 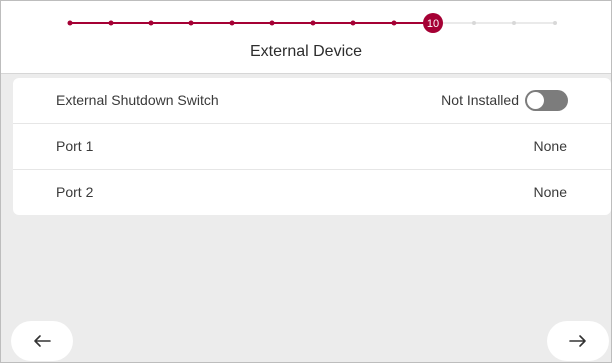 What do you see at coordinates (306, 51) in the screenshot?
I see `page-title: External Device` at bounding box center [306, 51].